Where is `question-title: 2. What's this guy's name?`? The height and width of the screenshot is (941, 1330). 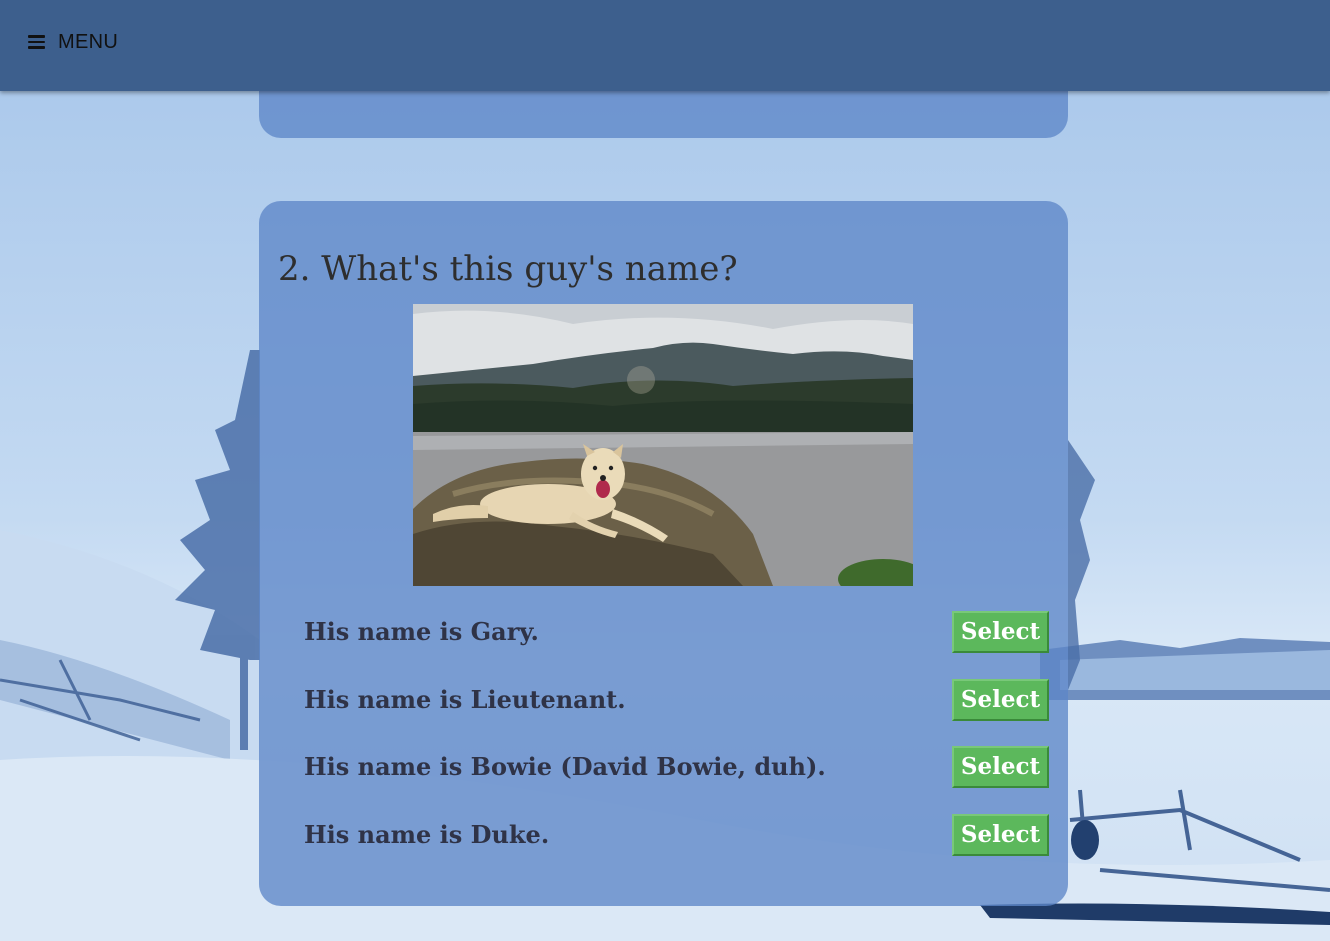 question-title: 2. What's this guy's name? is located at coordinates (508, 269).